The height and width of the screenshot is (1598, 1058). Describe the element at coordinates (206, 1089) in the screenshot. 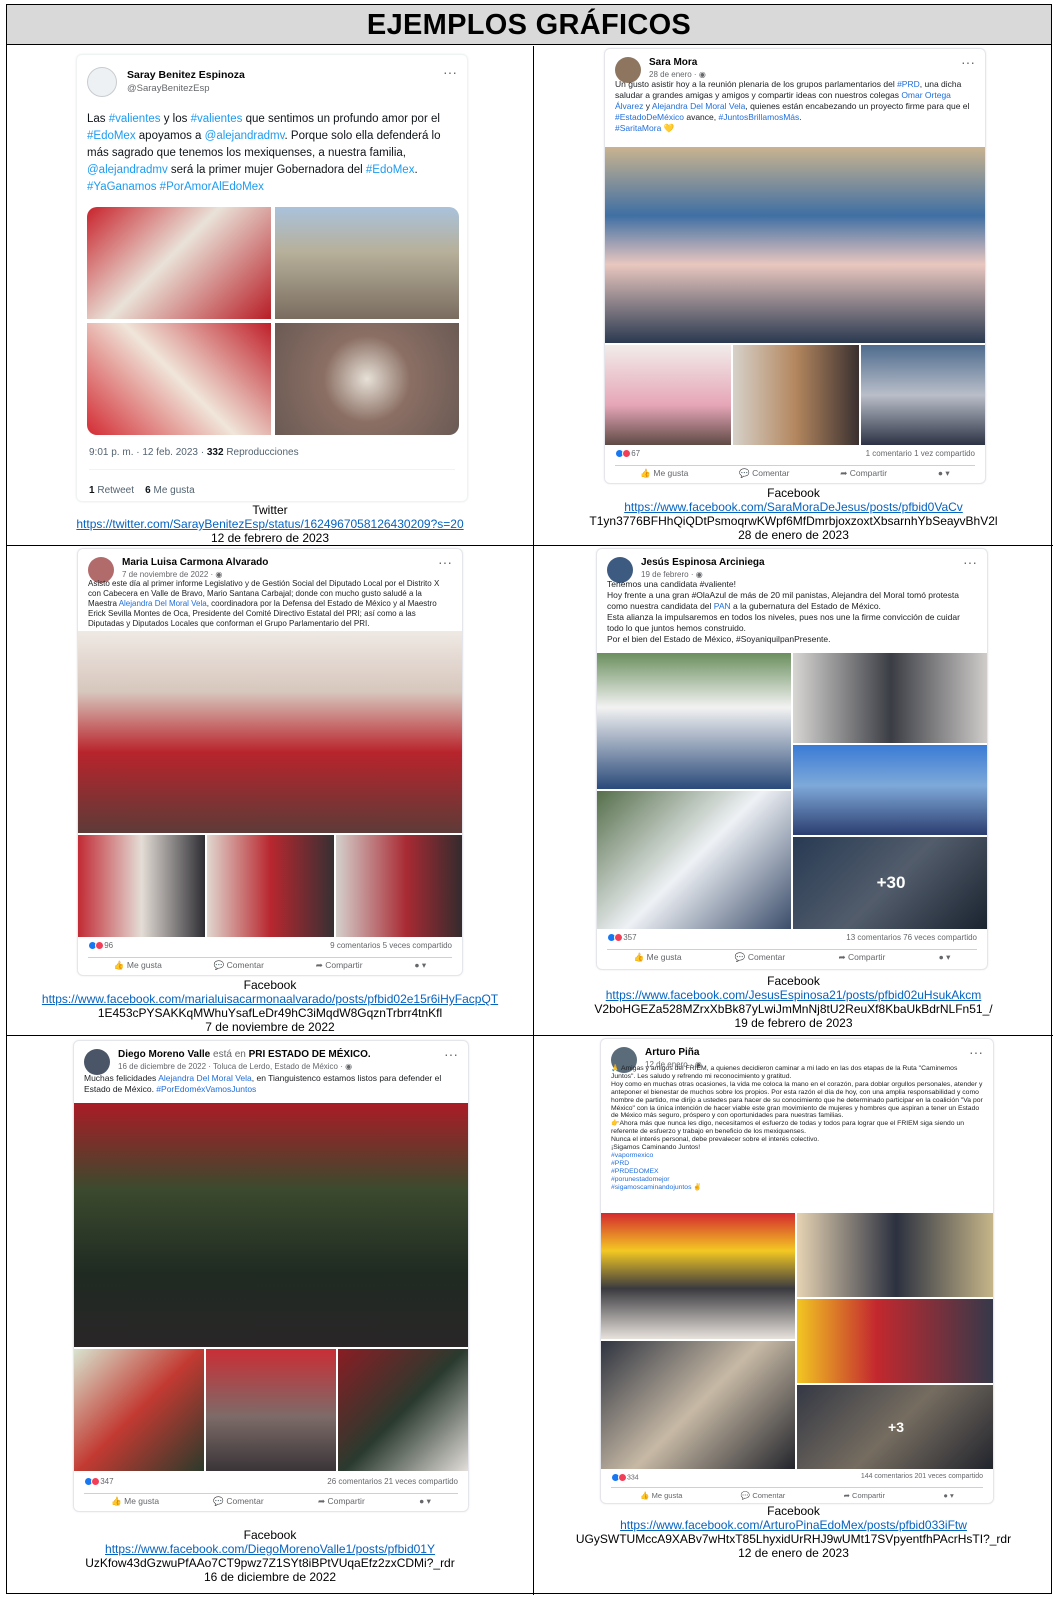

I see `post-link: #PorEdoméxVamosJuntos` at that location.